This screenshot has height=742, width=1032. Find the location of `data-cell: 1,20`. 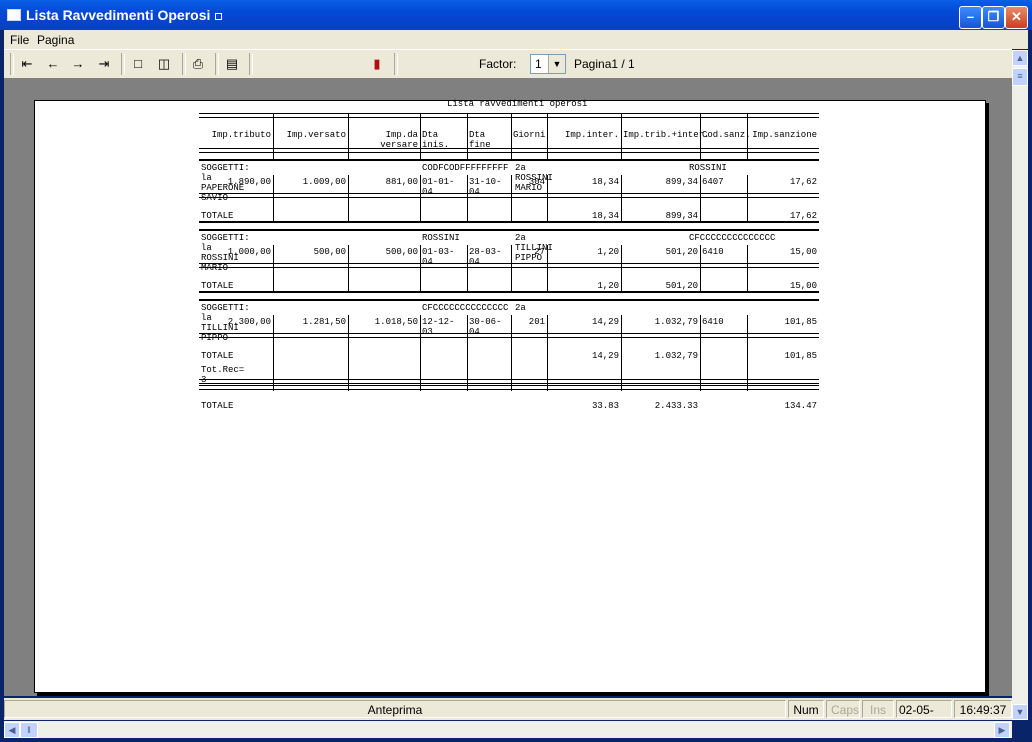

data-cell: 1,20 is located at coordinates (608, 252).